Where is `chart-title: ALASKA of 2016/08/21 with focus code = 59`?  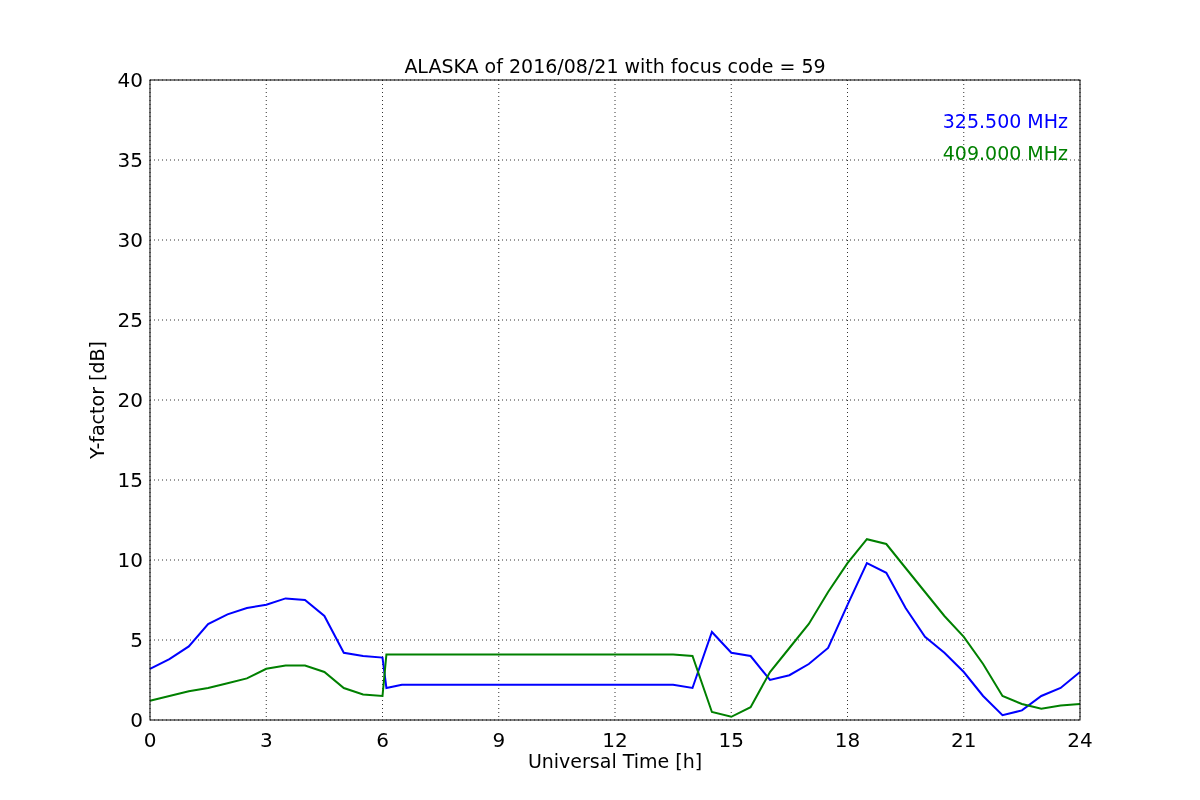 chart-title: ALASKA of 2016/08/21 with focus code = 59 is located at coordinates (615, 66).